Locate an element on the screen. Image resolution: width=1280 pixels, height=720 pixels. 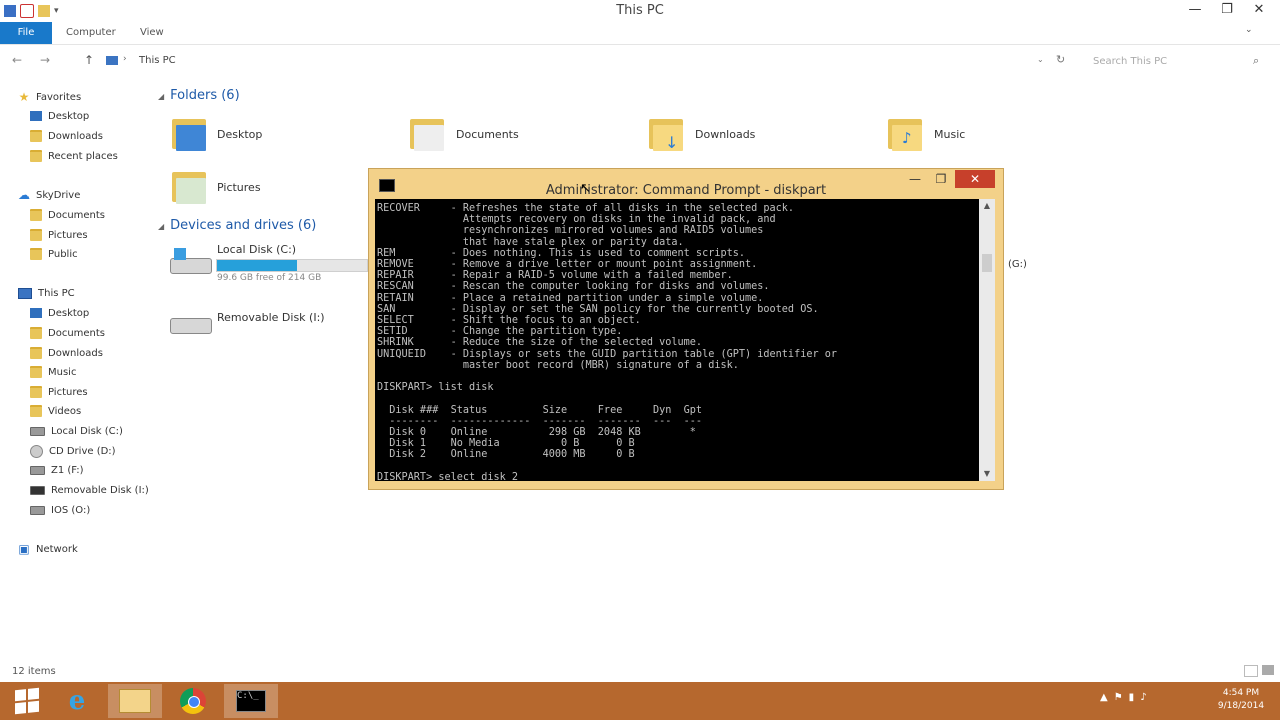
file-explorer-taskbar-button is located at coordinates (135, 701).